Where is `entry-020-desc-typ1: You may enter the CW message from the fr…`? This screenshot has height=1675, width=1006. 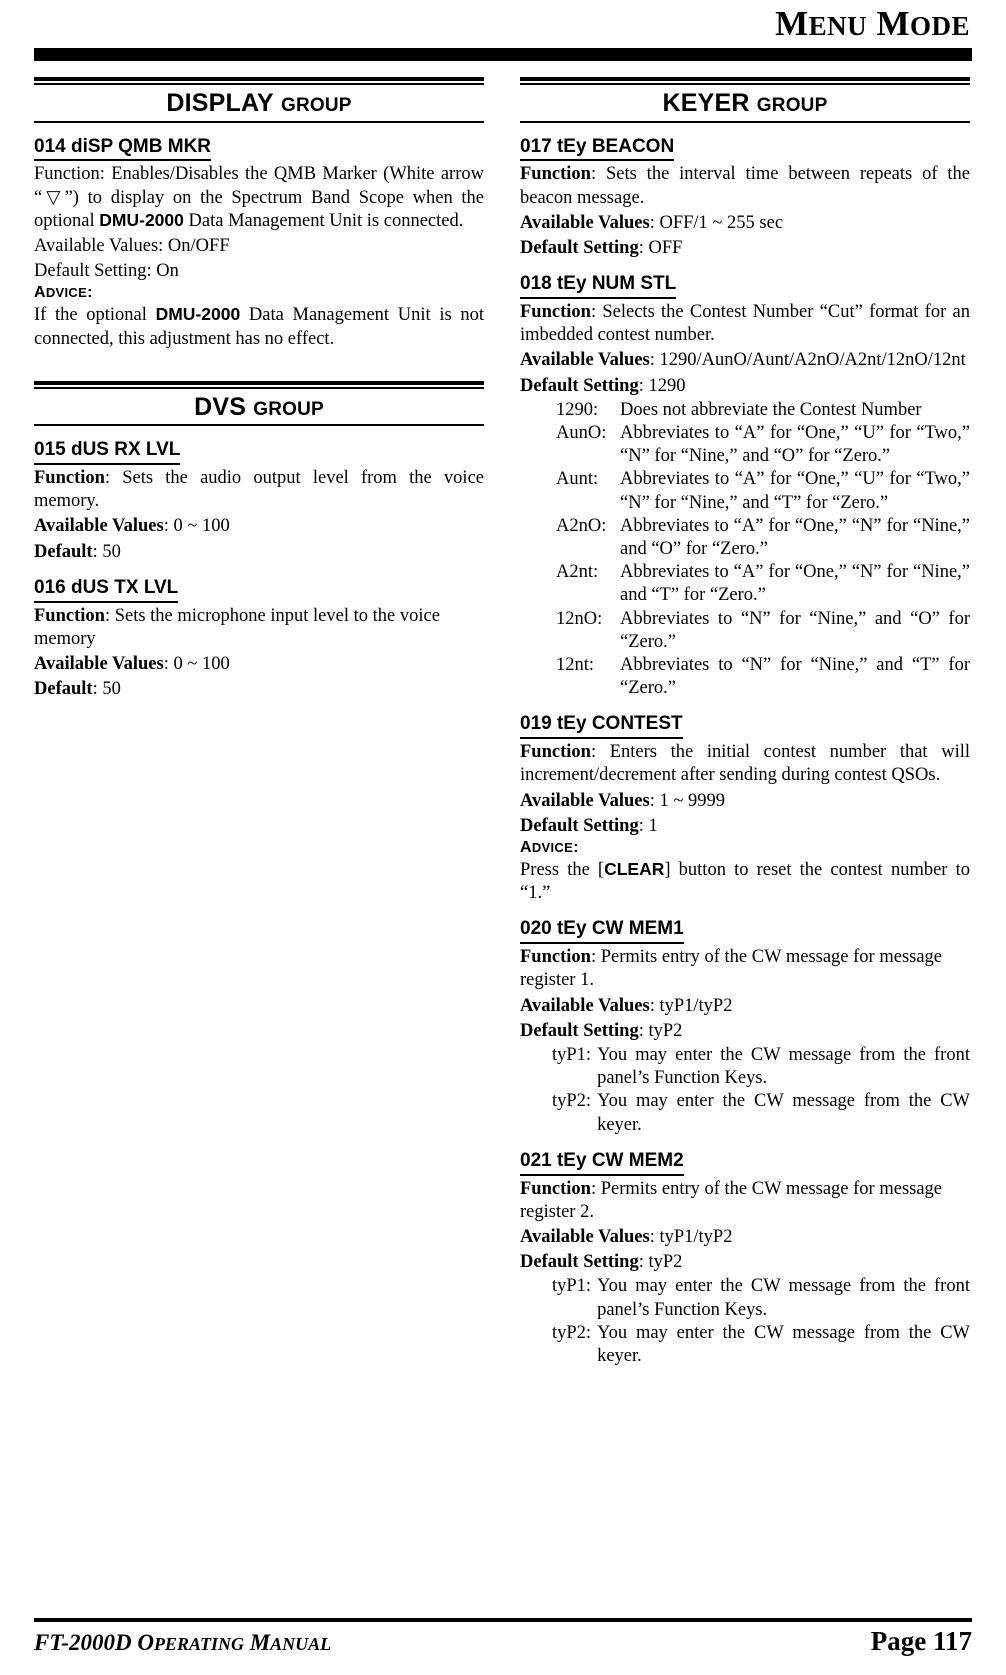 entry-020-desc-typ1: You may enter the CW message from the fr… is located at coordinates (783, 1066).